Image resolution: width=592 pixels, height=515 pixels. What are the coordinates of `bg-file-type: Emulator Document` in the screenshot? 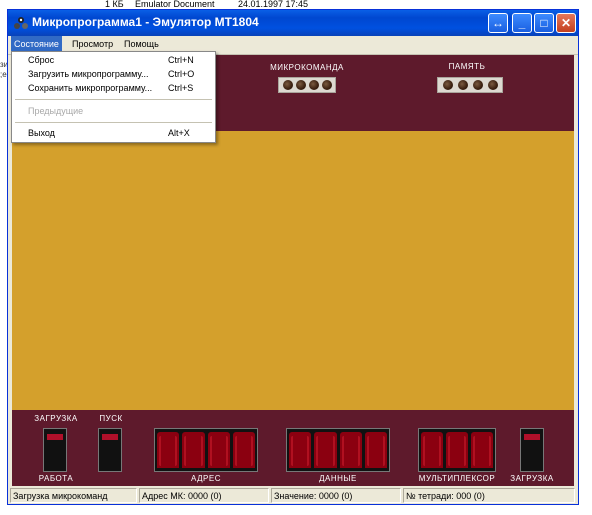 It's located at (175, 4).